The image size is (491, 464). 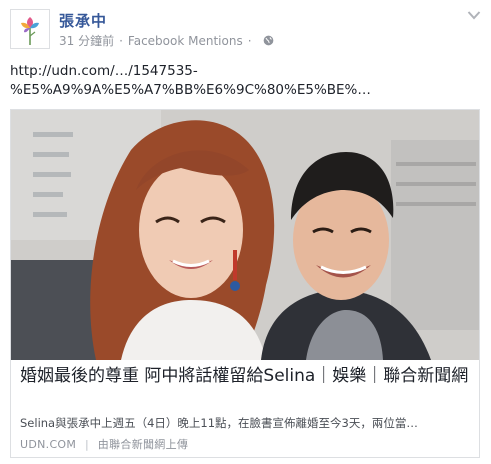 I want to click on link-preview-uploader: 由聯合新聞網上傳, so click(x=143, y=444).